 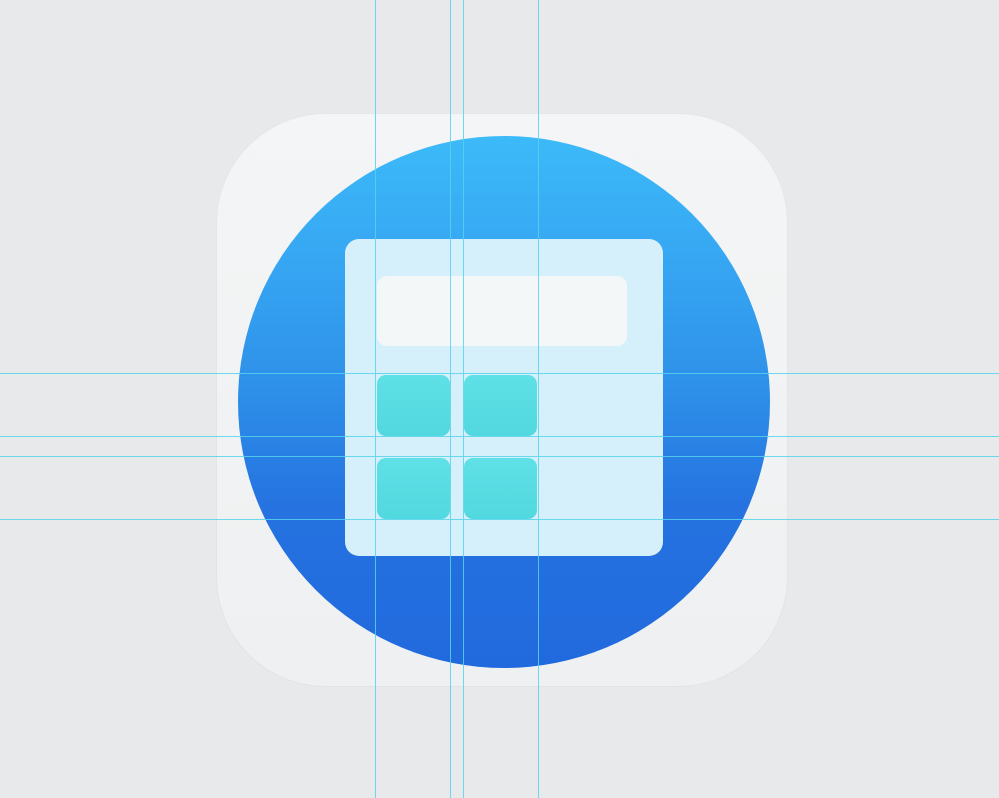 What do you see at coordinates (502, 311) in the screenshot?
I see `calculator-display` at bounding box center [502, 311].